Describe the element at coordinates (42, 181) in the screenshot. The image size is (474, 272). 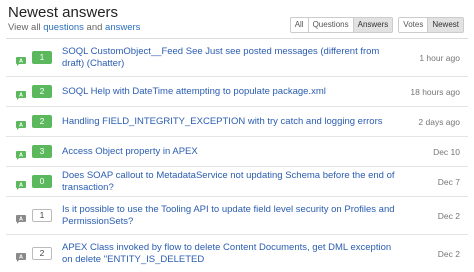
I see `answer-count-badge: 0` at that location.